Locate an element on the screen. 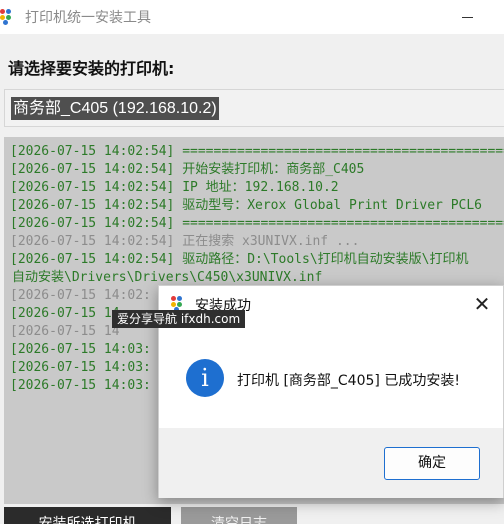  minimize-button is located at coordinates (468, 17).